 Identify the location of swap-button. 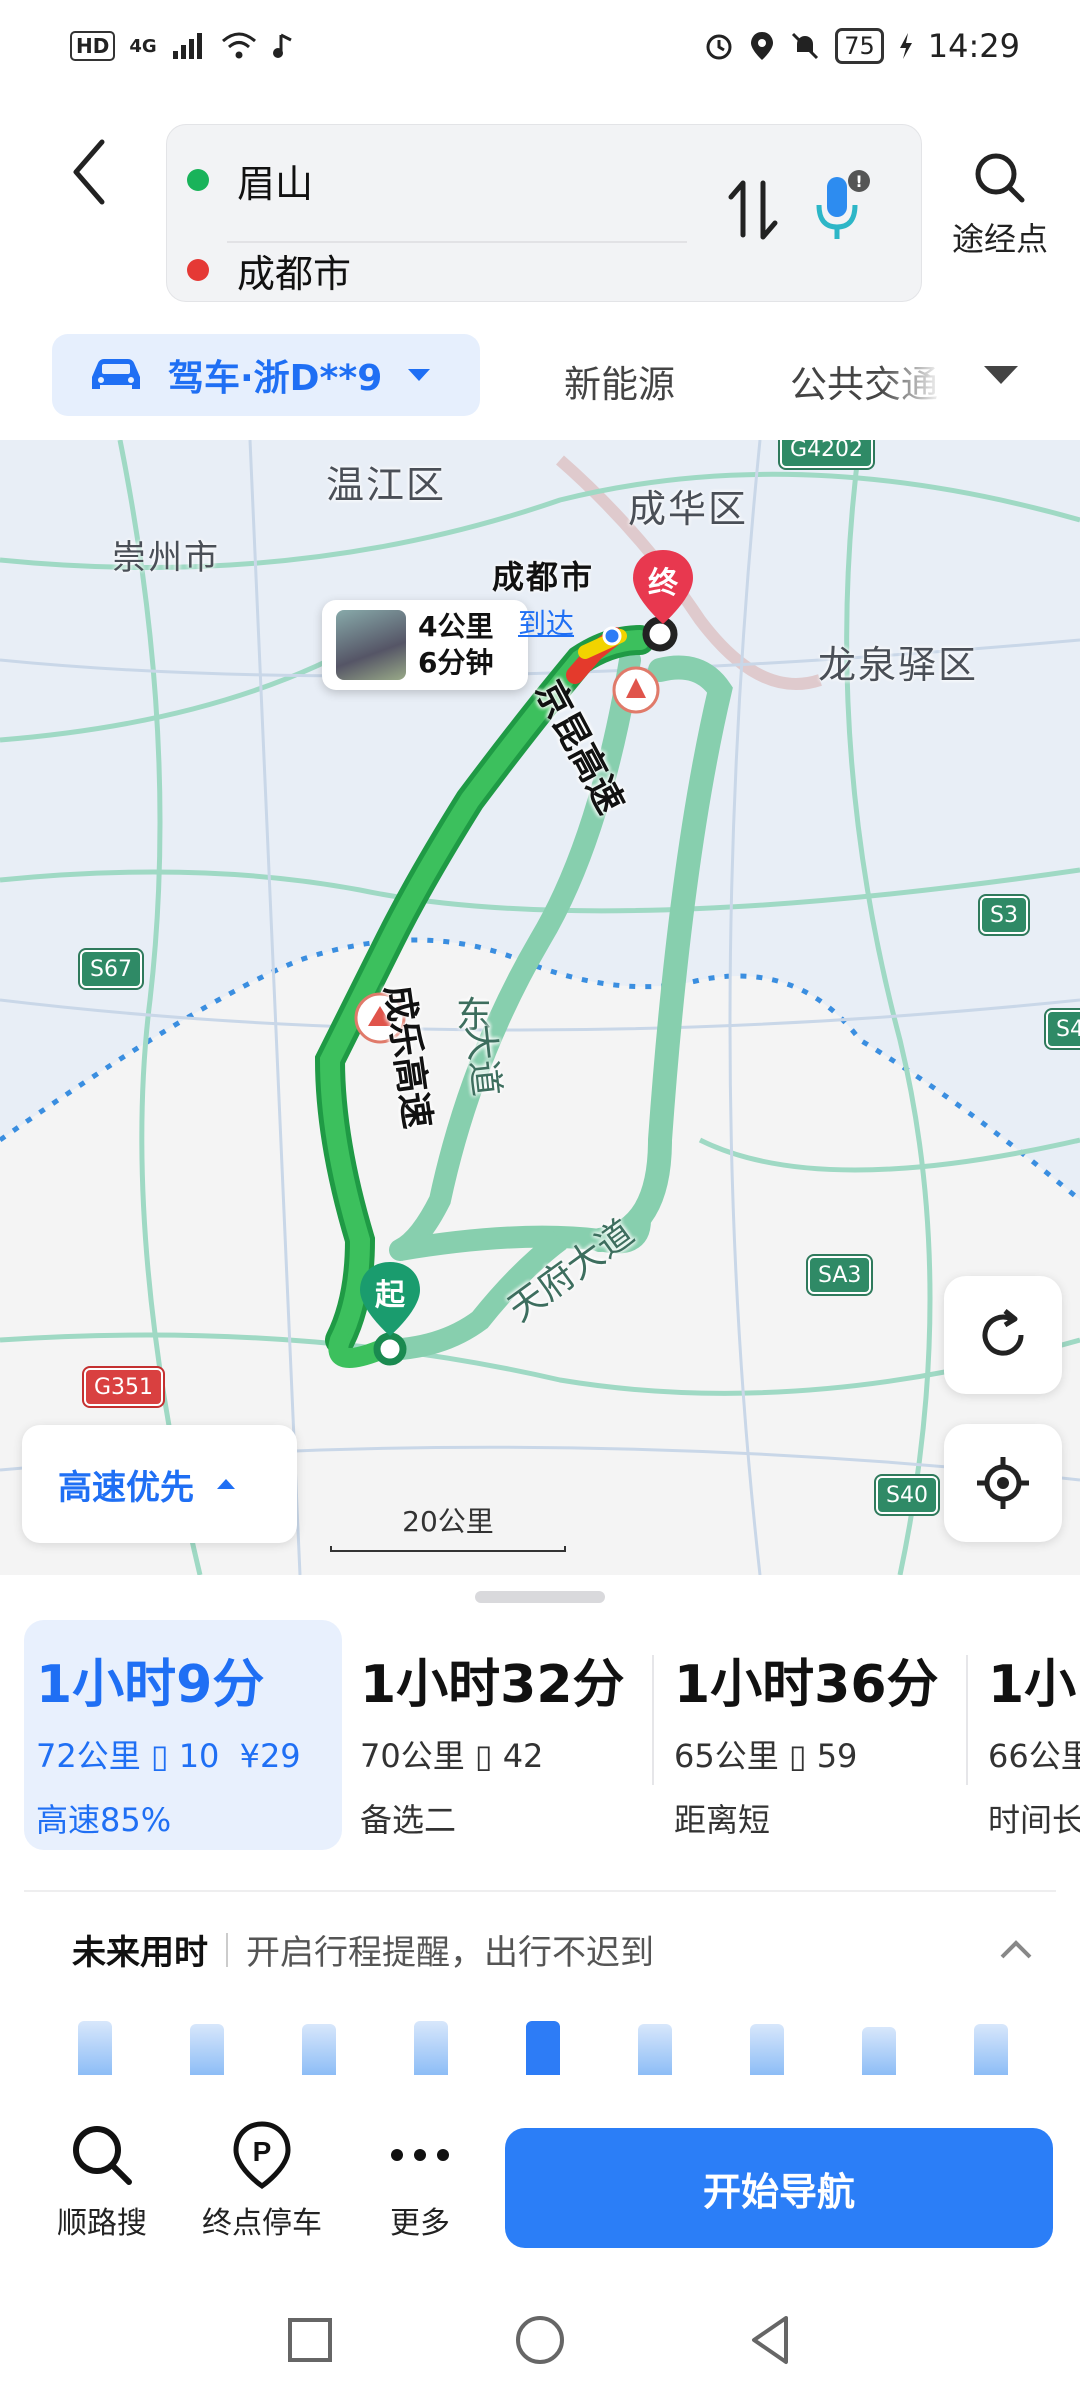
(753, 210).